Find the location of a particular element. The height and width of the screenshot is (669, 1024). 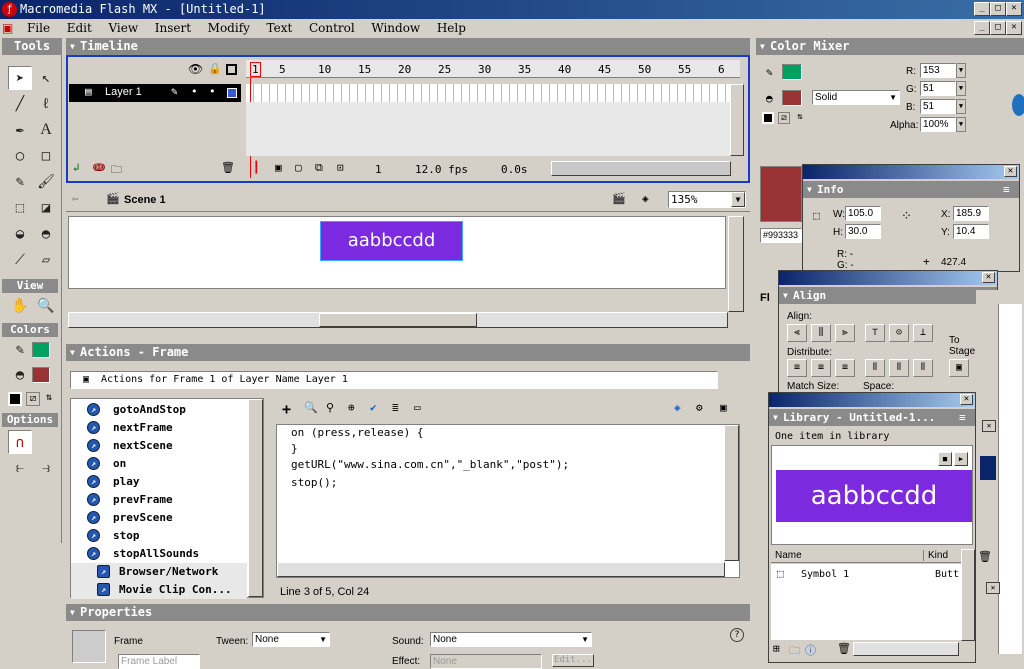

no-color-icon: ⧄ is located at coordinates (33, 399).